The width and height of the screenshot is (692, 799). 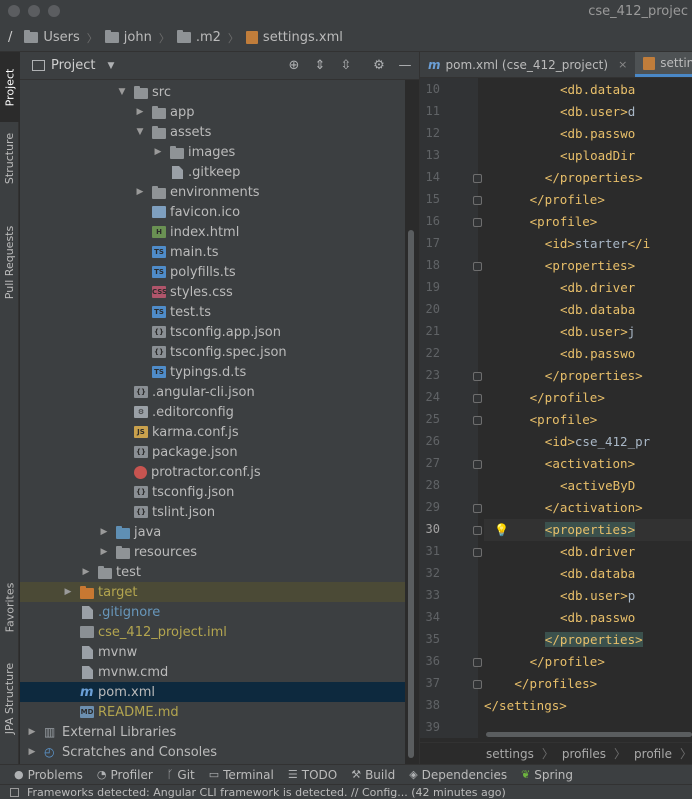 I want to click on locate-icon: ⊕, so click(x=294, y=66).